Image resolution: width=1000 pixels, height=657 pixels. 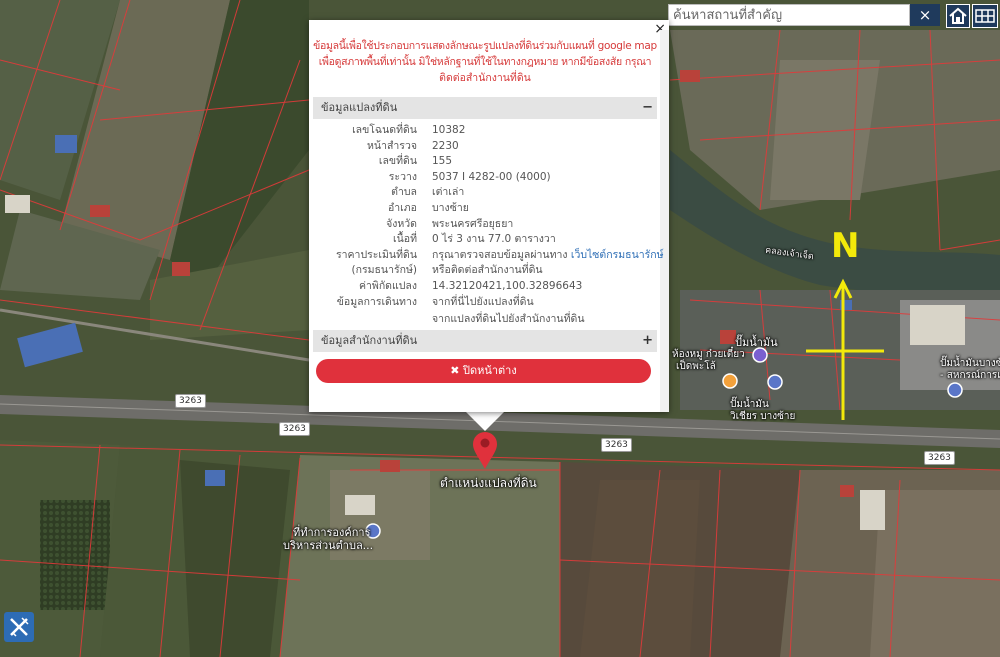 I want to click on collapse-icon: −, so click(x=647, y=108).